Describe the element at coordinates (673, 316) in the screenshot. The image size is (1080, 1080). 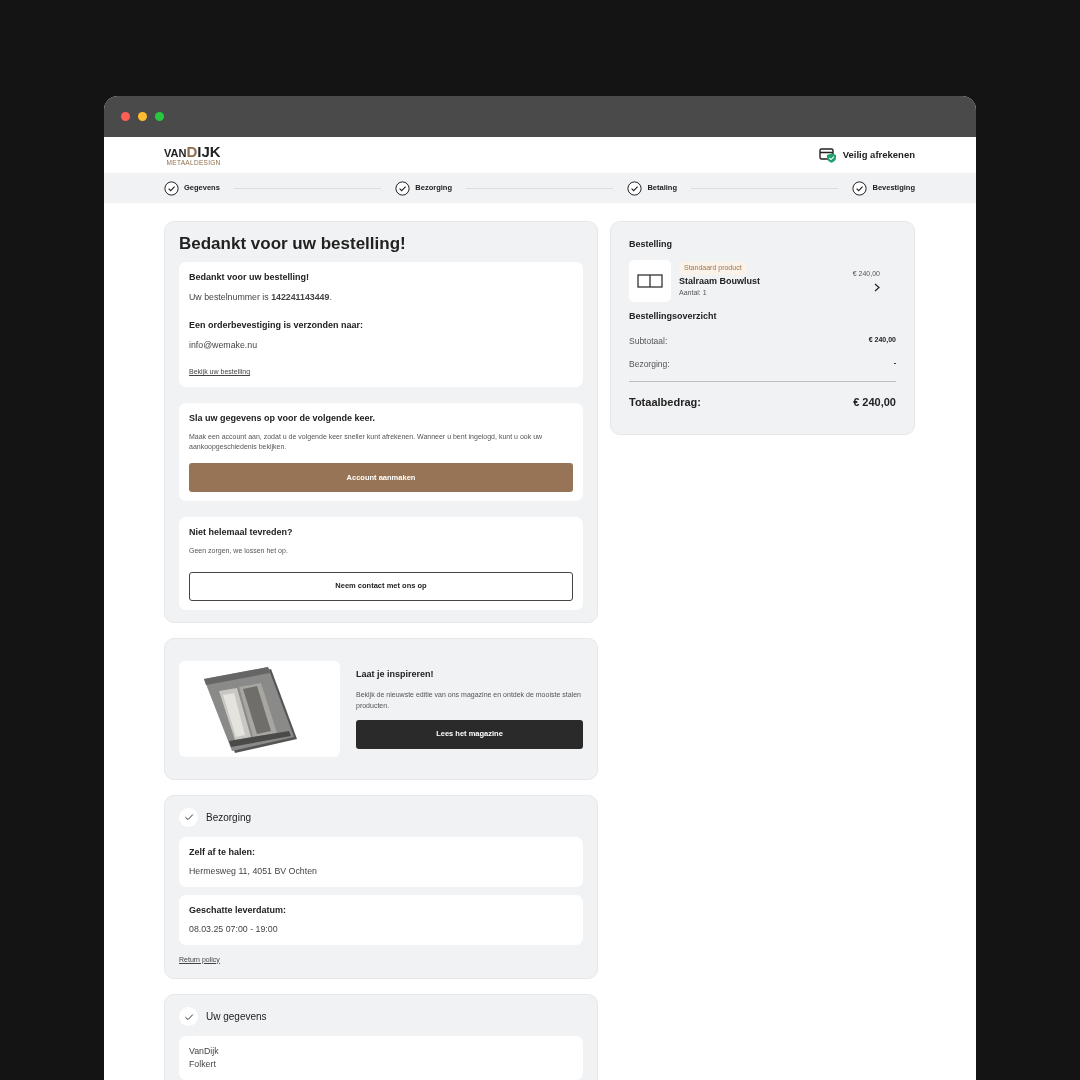
I see `overview-heading: Bestellingsoverzicht` at that location.